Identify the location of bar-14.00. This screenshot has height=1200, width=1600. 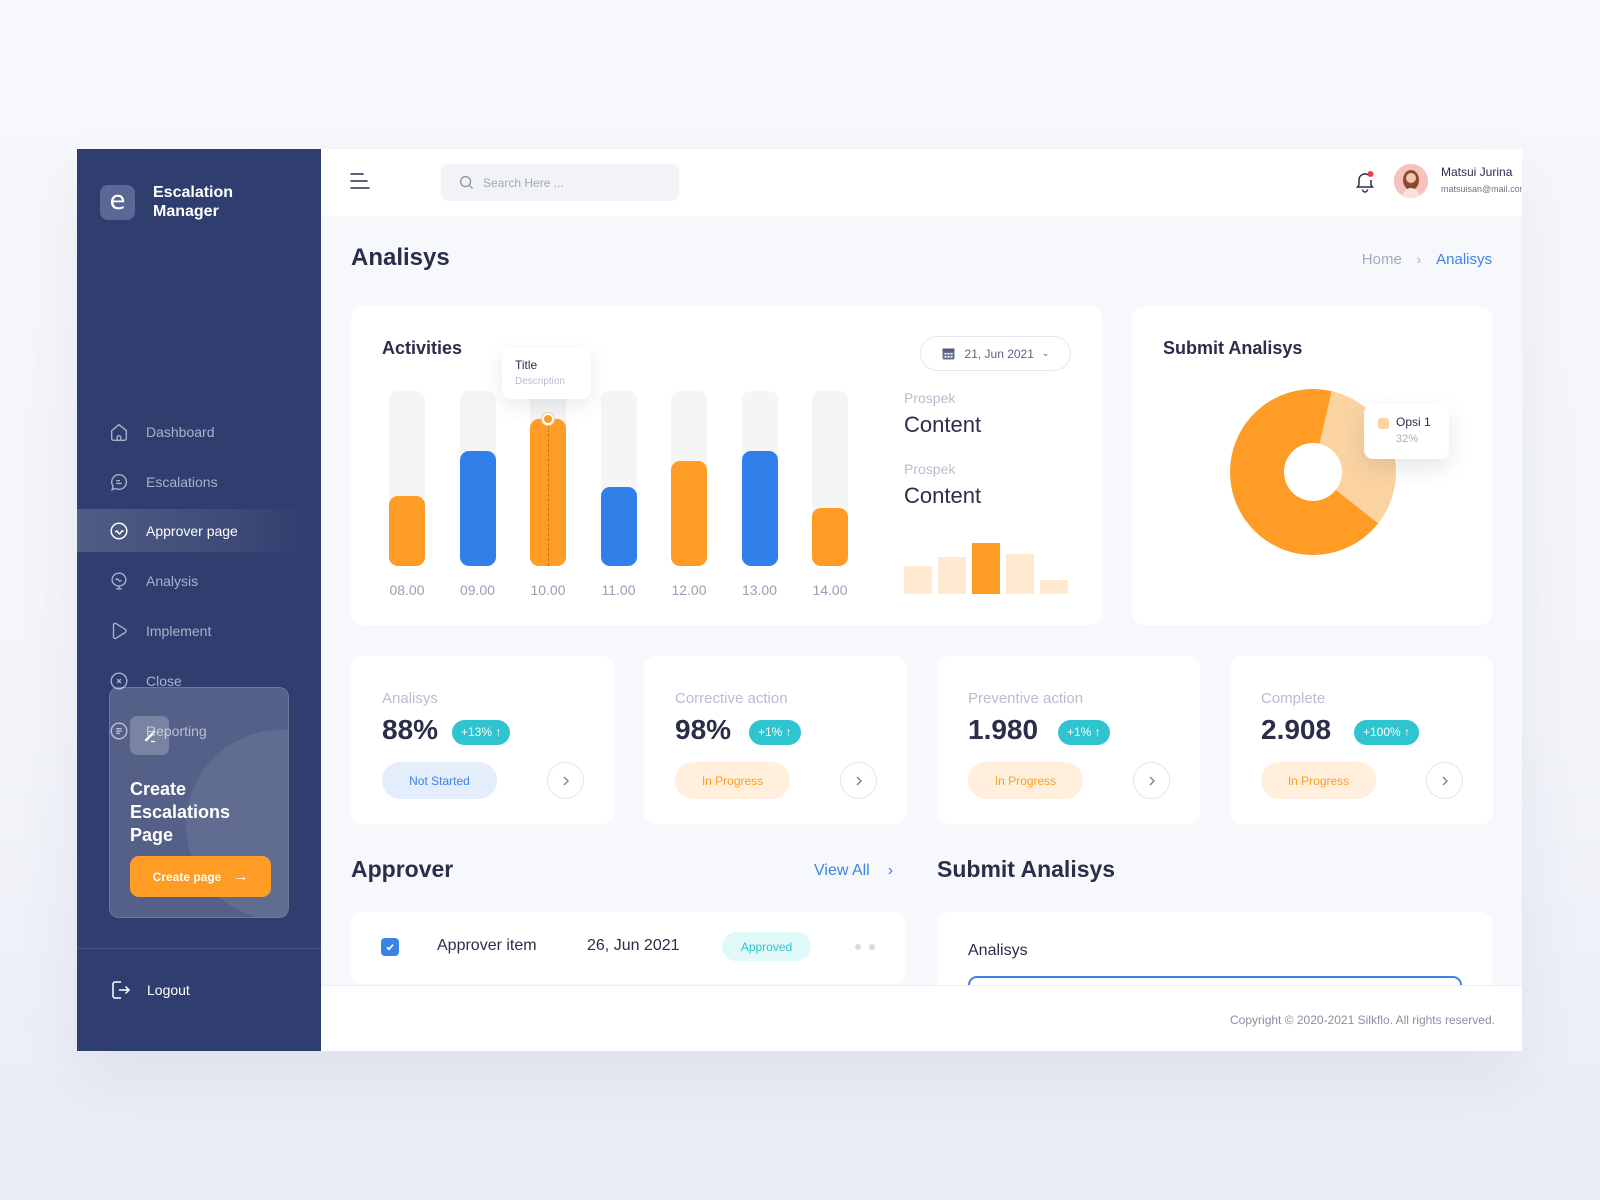
(830, 537).